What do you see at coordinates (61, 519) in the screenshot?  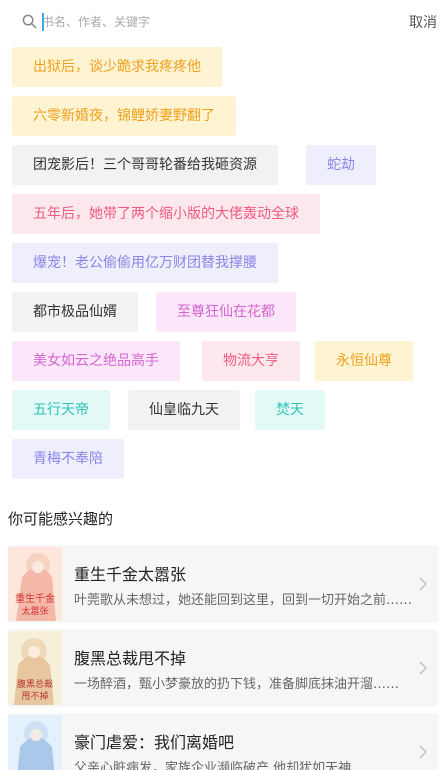 I see `recommend-section-title: 你可能感兴趣的` at bounding box center [61, 519].